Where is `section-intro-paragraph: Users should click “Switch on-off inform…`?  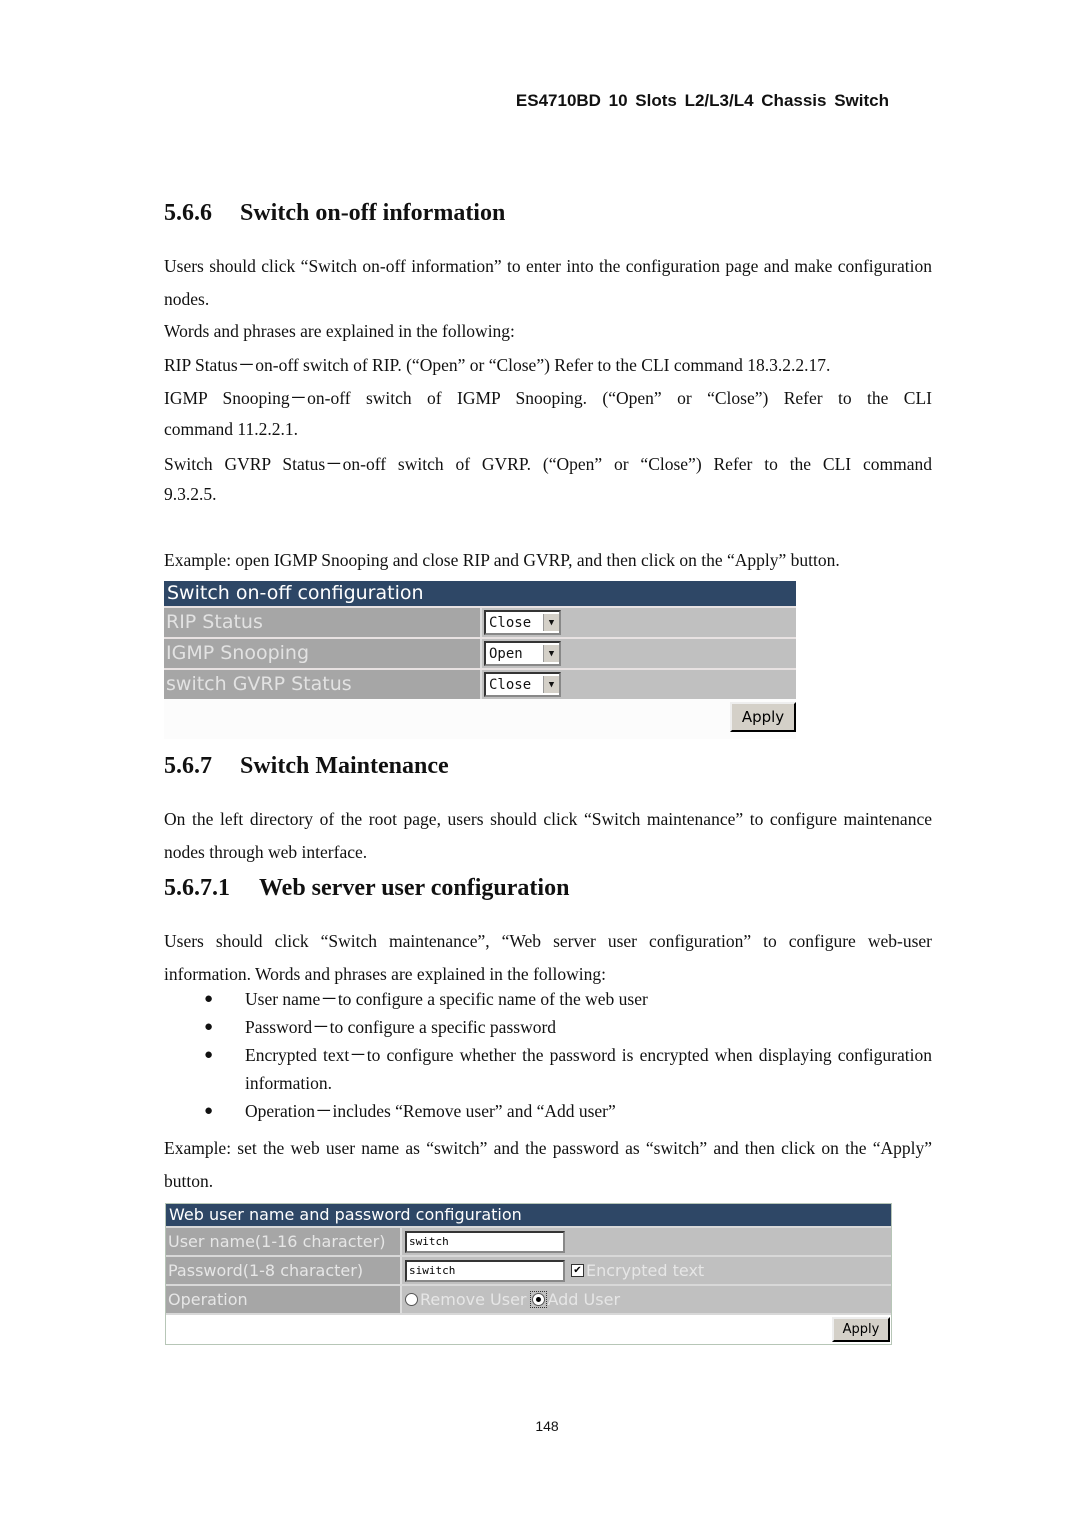
section-intro-paragraph: Users should click “Switch on-off inform… is located at coordinates (548, 282).